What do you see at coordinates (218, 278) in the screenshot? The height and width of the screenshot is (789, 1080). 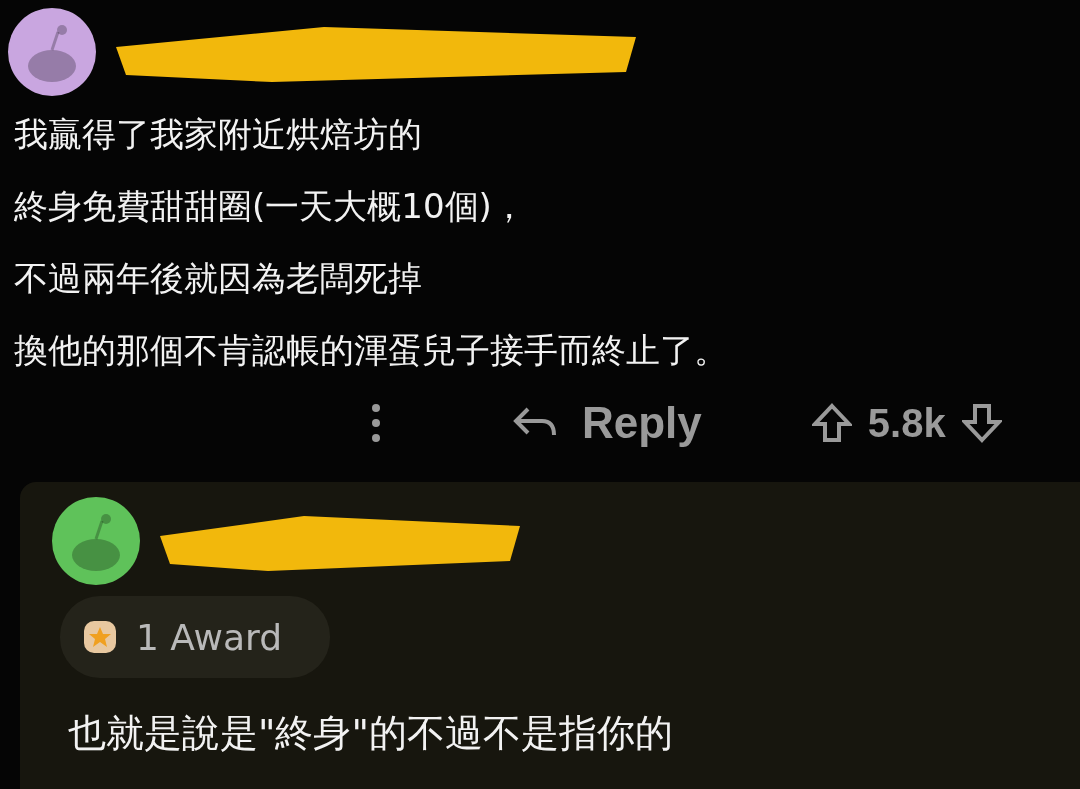 I see `comment-text-line: 不過兩年後就因為老闆死掉` at bounding box center [218, 278].